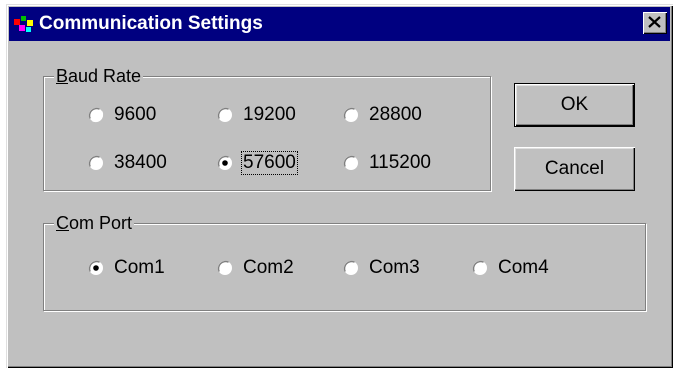  What do you see at coordinates (140, 162) in the screenshot?
I see `baud-label-38400: 38400` at bounding box center [140, 162].